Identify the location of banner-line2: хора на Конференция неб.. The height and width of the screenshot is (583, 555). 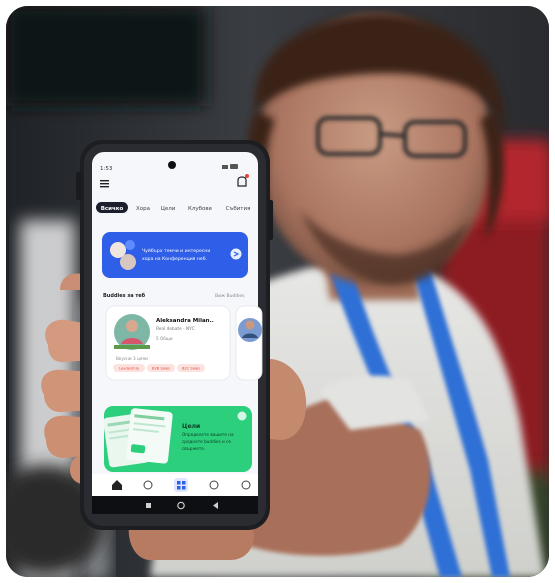
(174, 259).